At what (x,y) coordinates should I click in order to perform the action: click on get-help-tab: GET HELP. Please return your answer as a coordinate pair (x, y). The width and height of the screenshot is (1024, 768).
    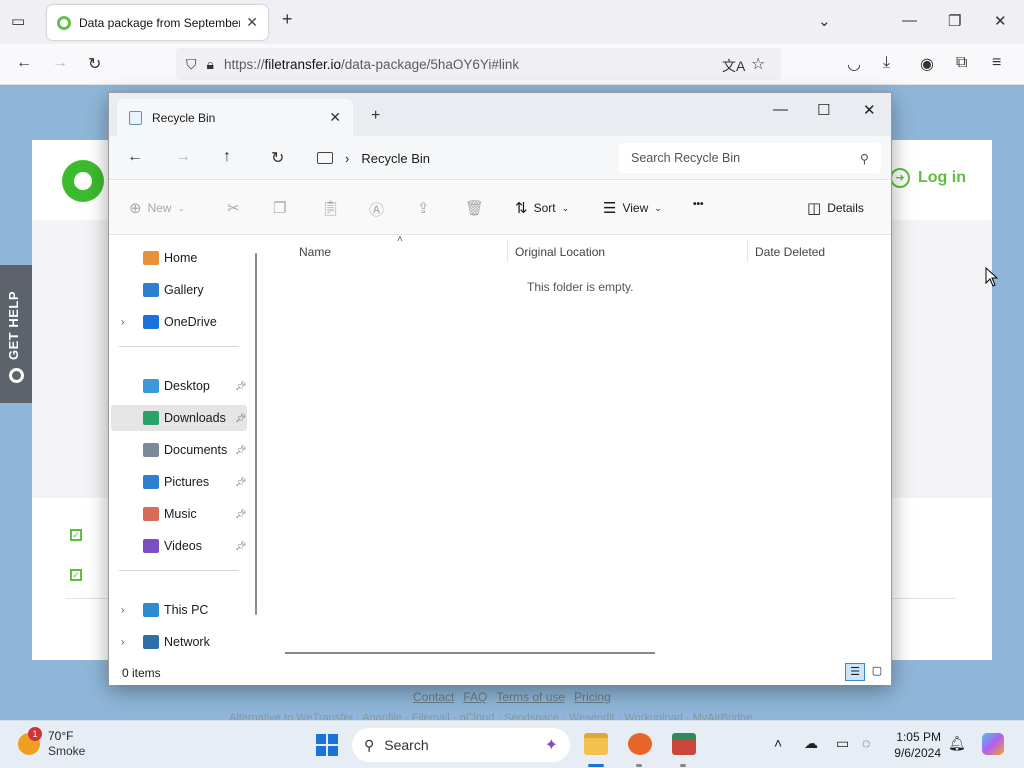
    Looking at the image, I should click on (16, 334).